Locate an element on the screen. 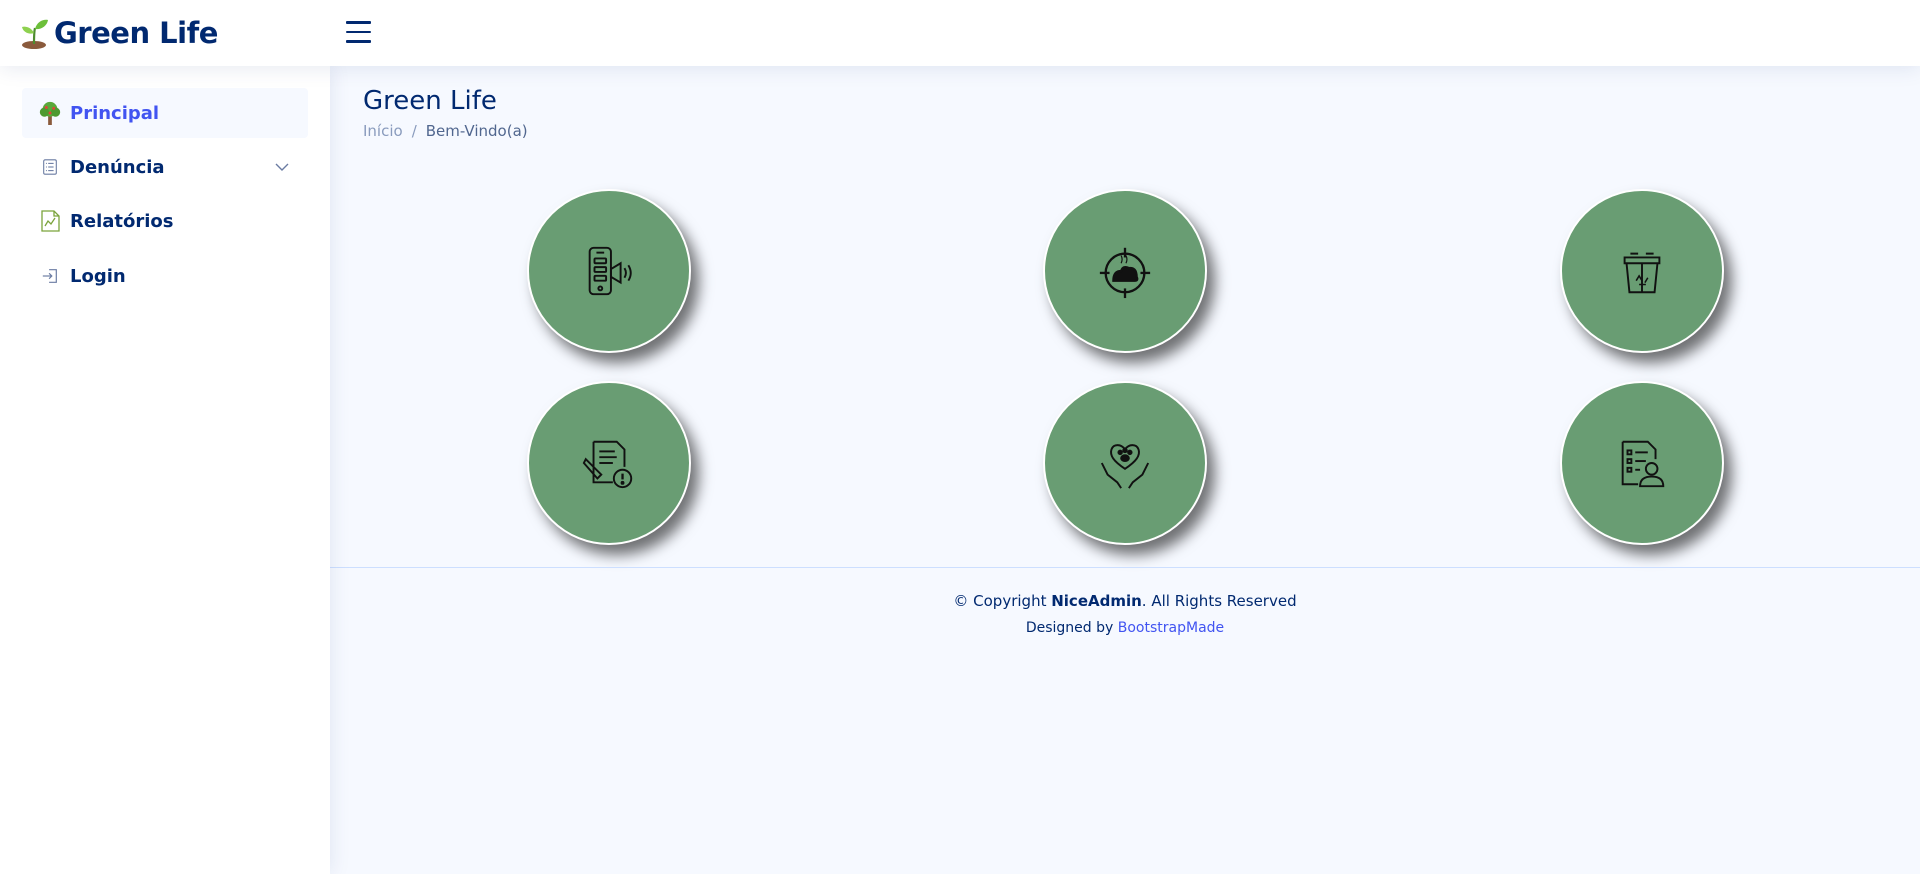  copyright-suffix: . All Rights Reserved is located at coordinates (1219, 601).